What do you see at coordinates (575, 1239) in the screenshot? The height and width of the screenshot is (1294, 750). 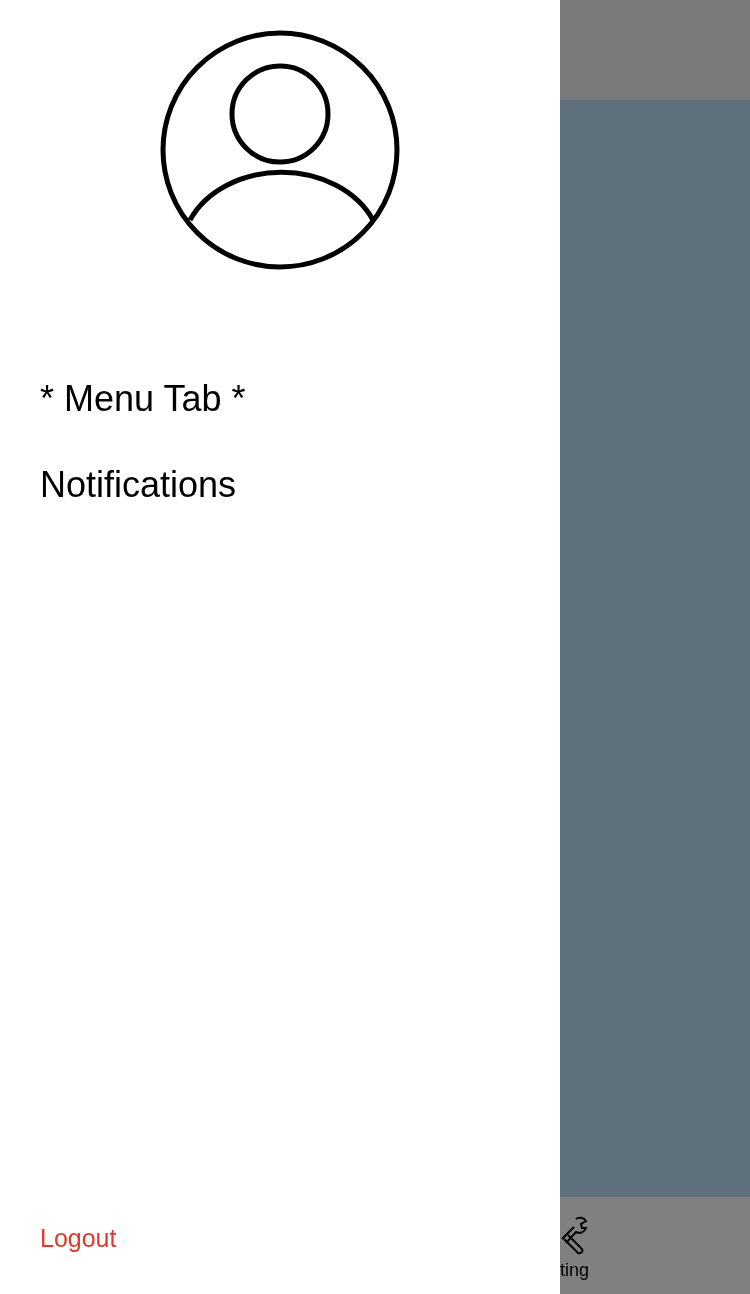 I see `tab-item: ting` at bounding box center [575, 1239].